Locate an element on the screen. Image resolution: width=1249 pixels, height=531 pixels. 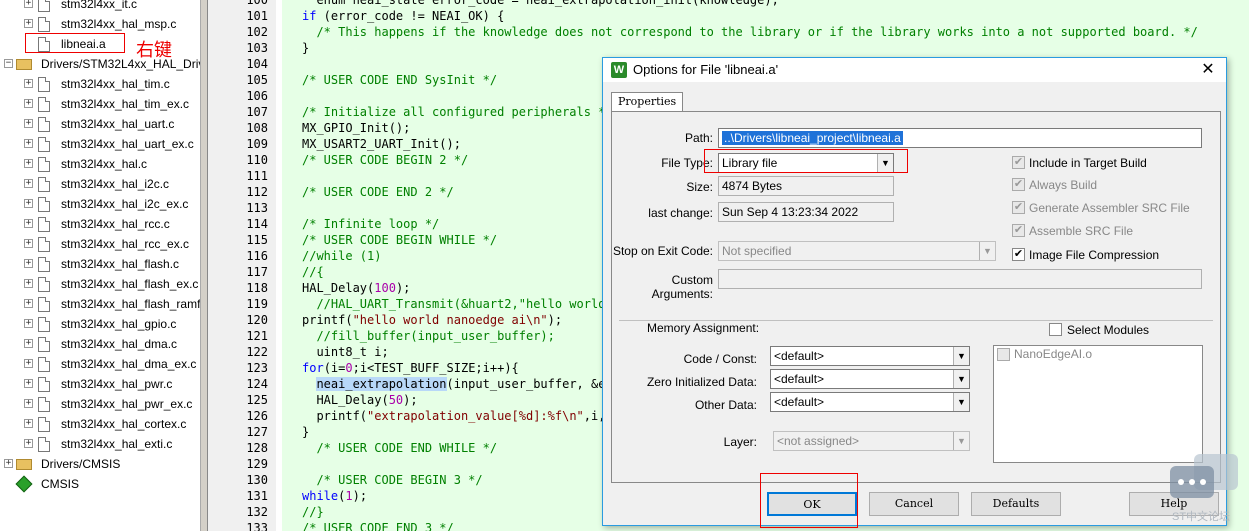
tree-file: + stm32l4xx_hal_exti.c is located at coordinates (100, 444).